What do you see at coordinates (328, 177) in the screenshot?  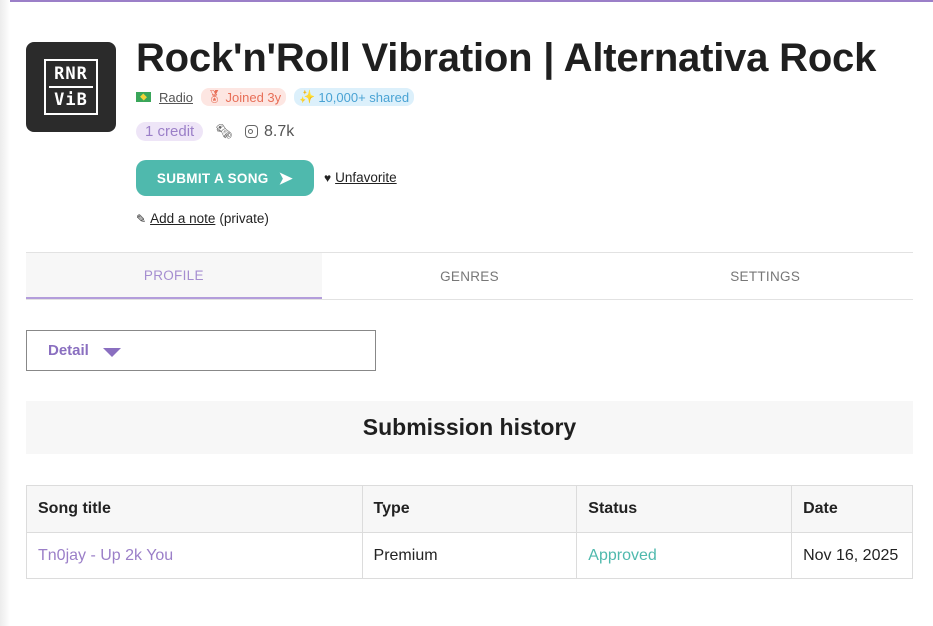 I see `heart-icon: ♥` at bounding box center [328, 177].